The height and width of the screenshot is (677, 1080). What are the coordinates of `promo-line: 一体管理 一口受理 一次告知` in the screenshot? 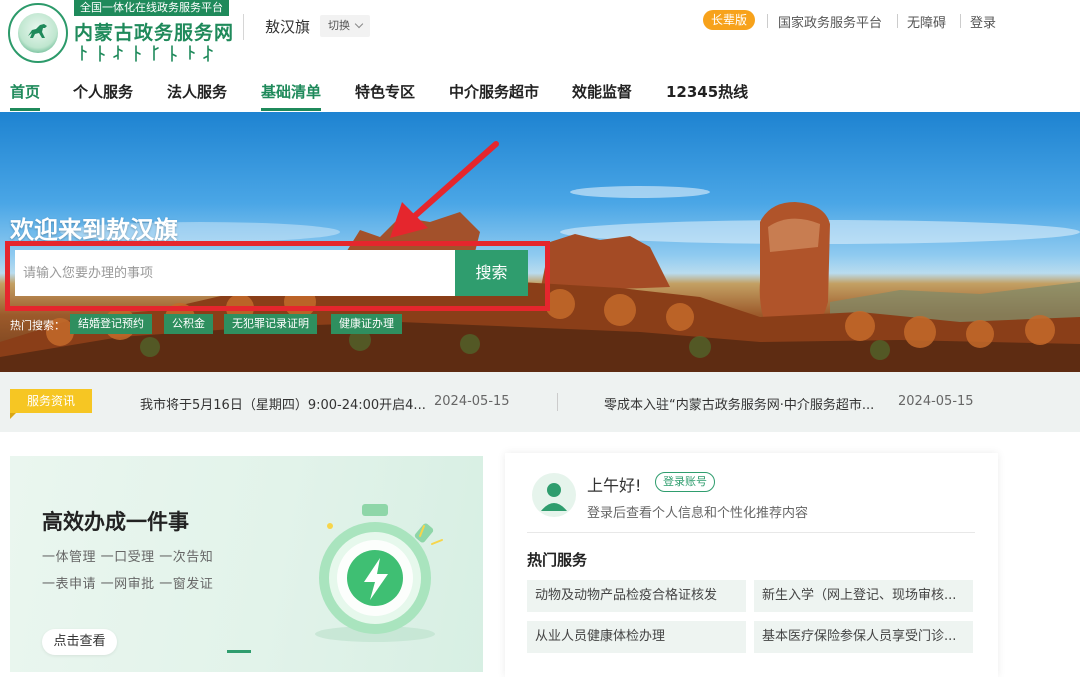 It's located at (128, 557).